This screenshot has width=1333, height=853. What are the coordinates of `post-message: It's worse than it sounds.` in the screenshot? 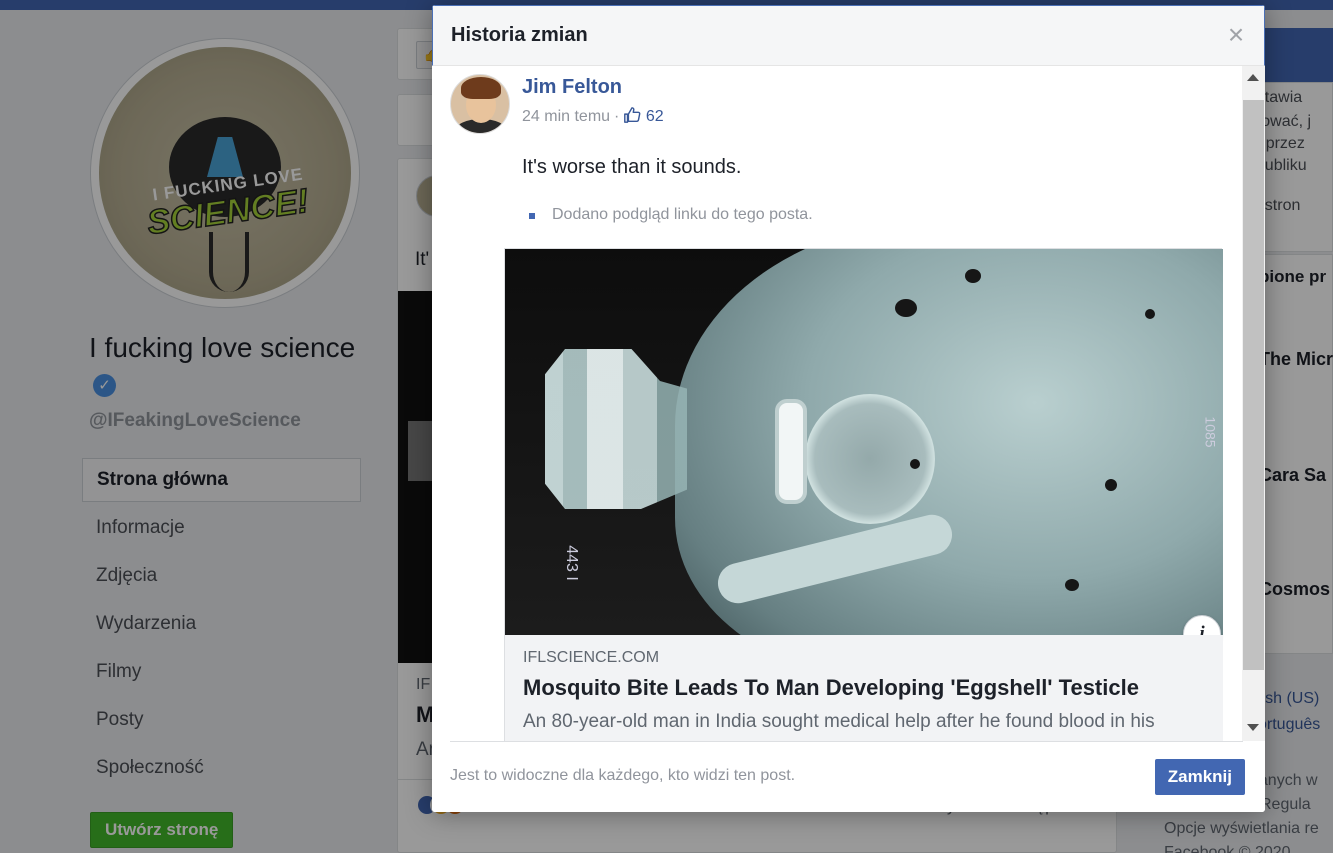 It's located at (632, 167).